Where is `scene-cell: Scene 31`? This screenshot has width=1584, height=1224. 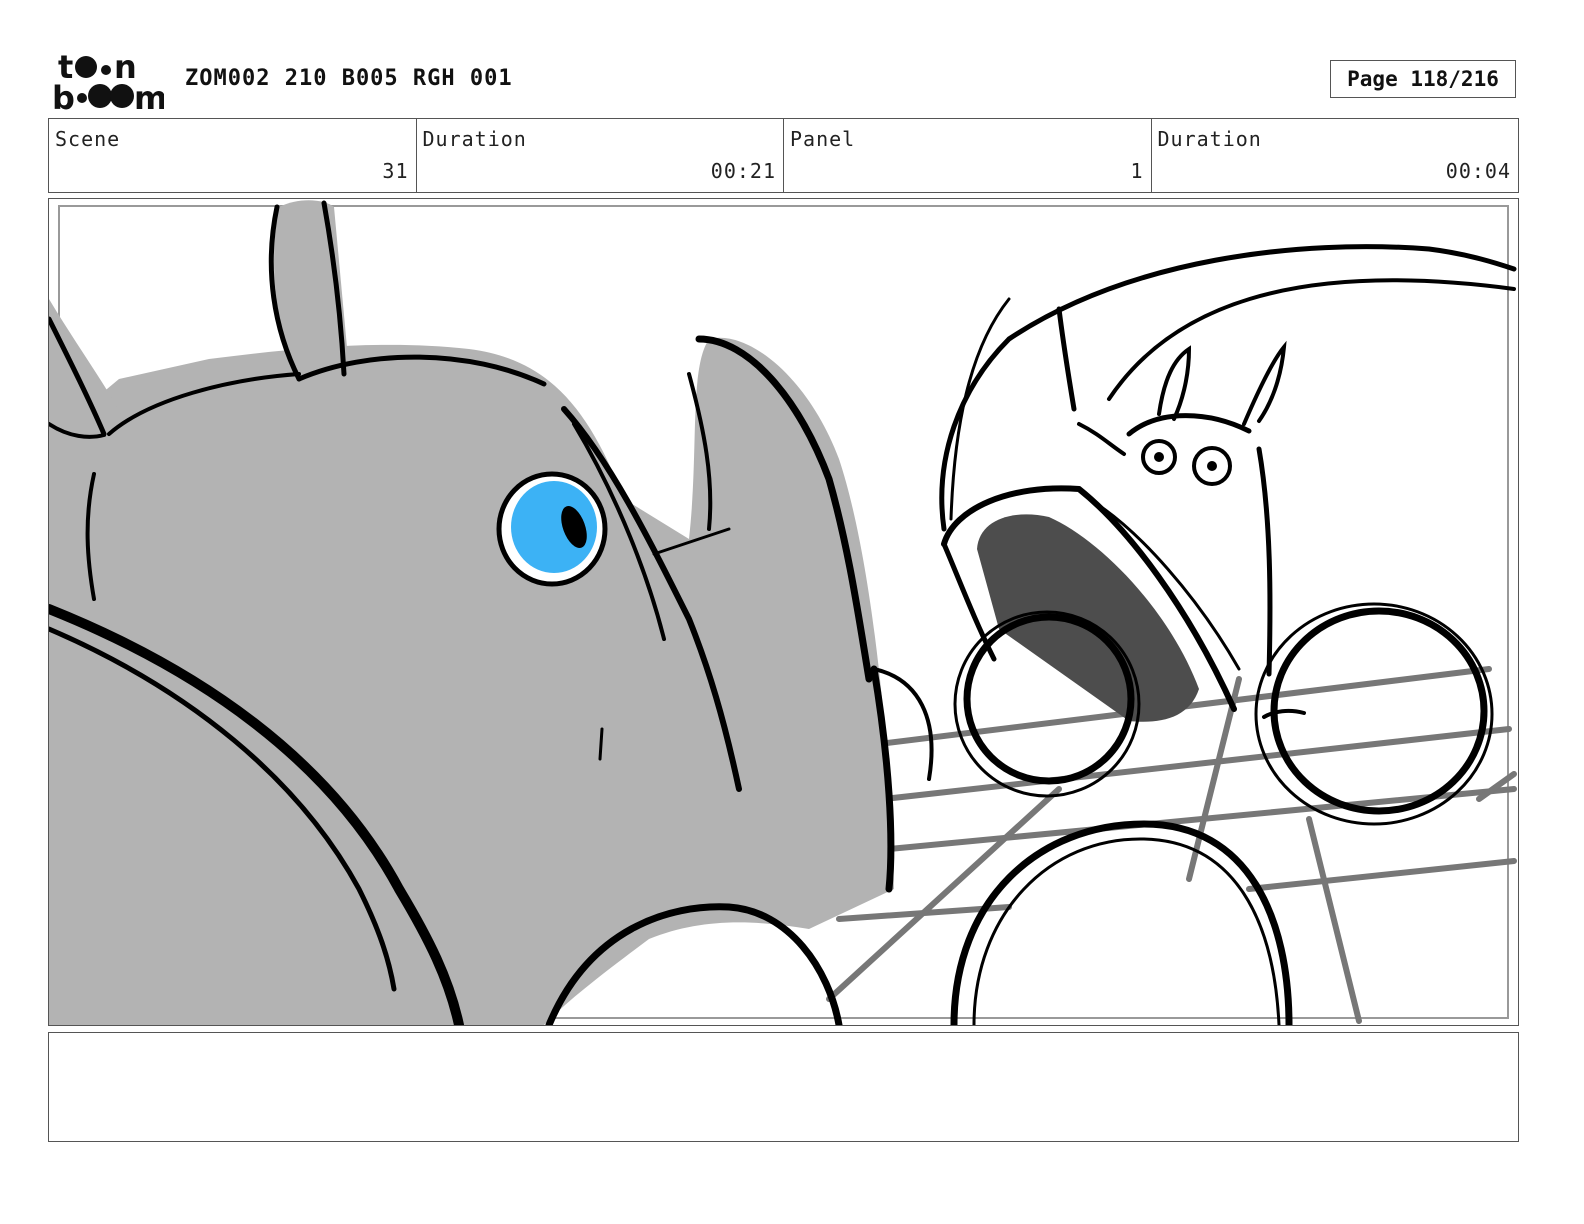
scene-cell: Scene 31 is located at coordinates (232, 155).